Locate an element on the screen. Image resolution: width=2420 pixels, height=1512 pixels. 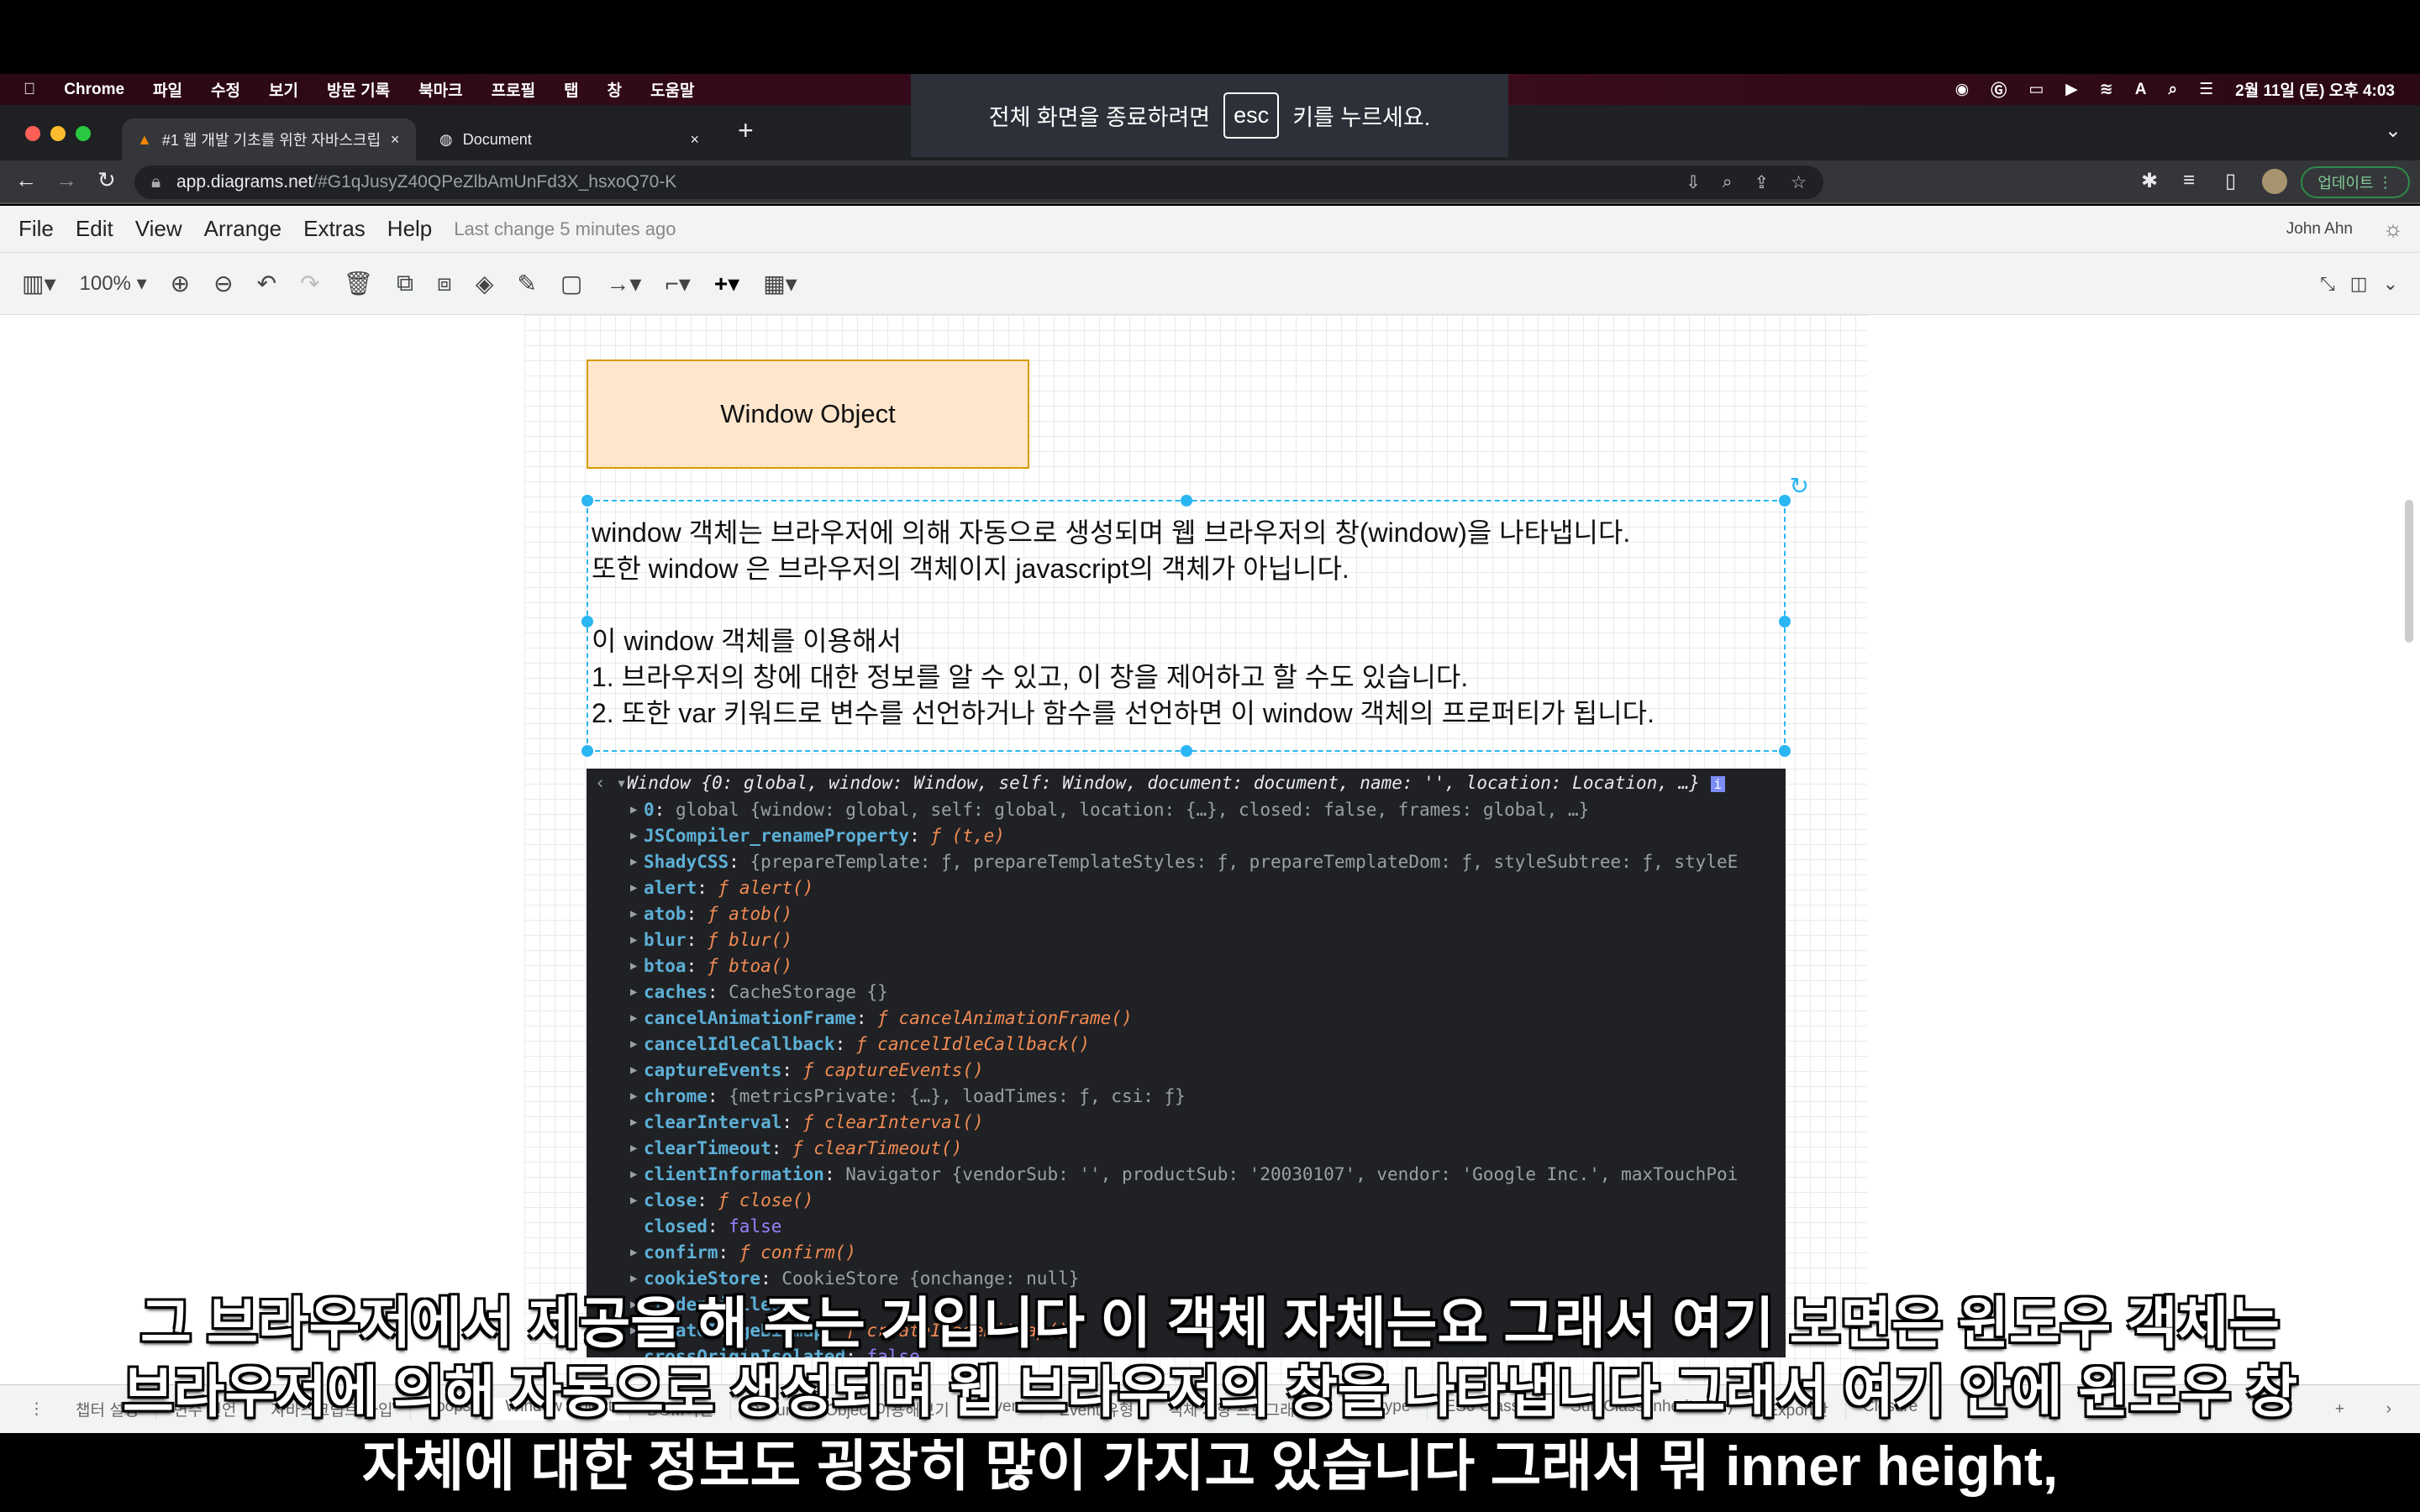
console-property-row: ▶ atob: ƒ atob() is located at coordinates (1186, 914).